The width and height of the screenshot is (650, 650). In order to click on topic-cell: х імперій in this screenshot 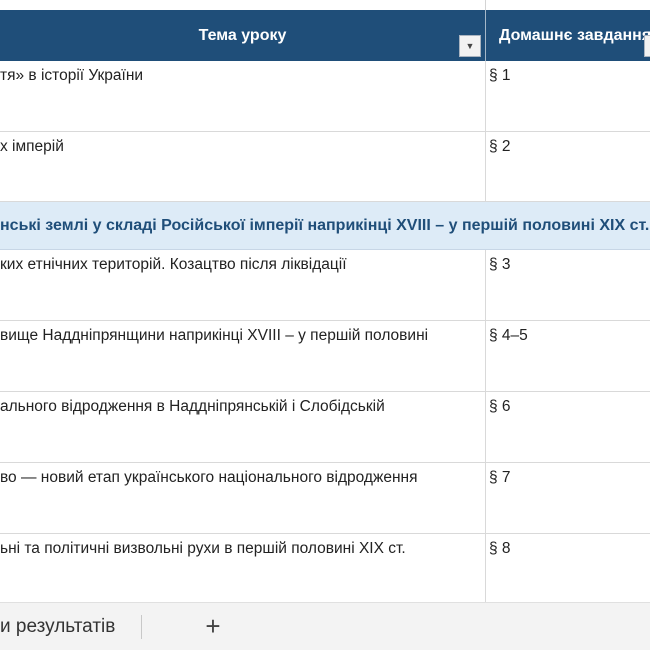, I will do `click(242, 166)`.